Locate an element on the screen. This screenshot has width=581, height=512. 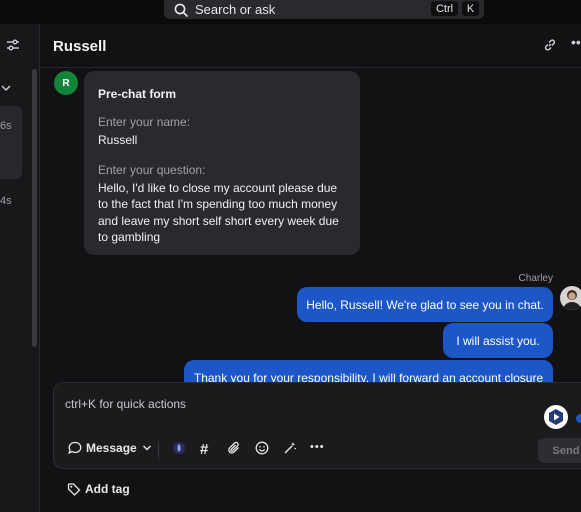
message-mode-dropdown: Message is located at coordinates (110, 448).